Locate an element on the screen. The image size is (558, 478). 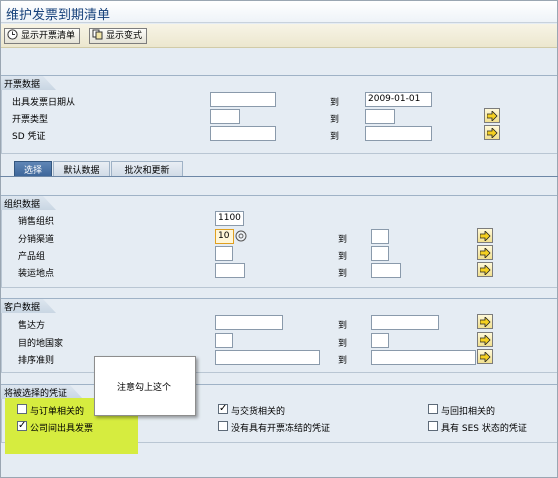
sort-criterion-from-input is located at coordinates (267, 357).